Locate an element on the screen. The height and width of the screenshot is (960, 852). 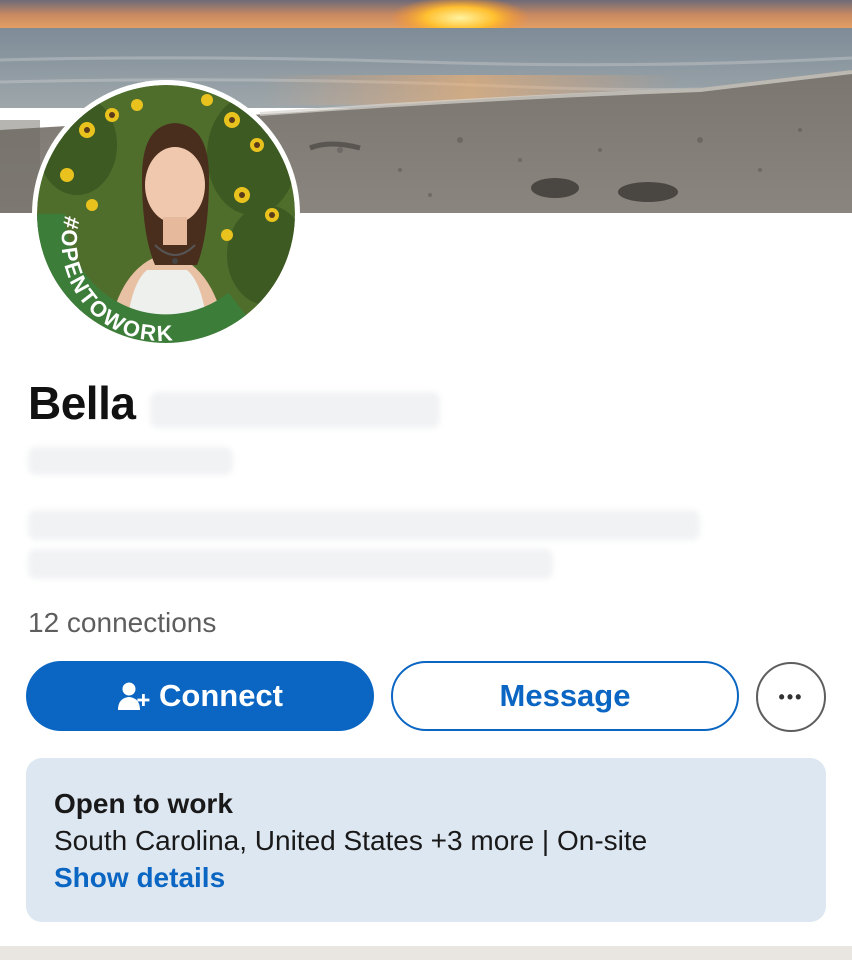
ellipsis-icon: ••• is located at coordinates (791, 696).